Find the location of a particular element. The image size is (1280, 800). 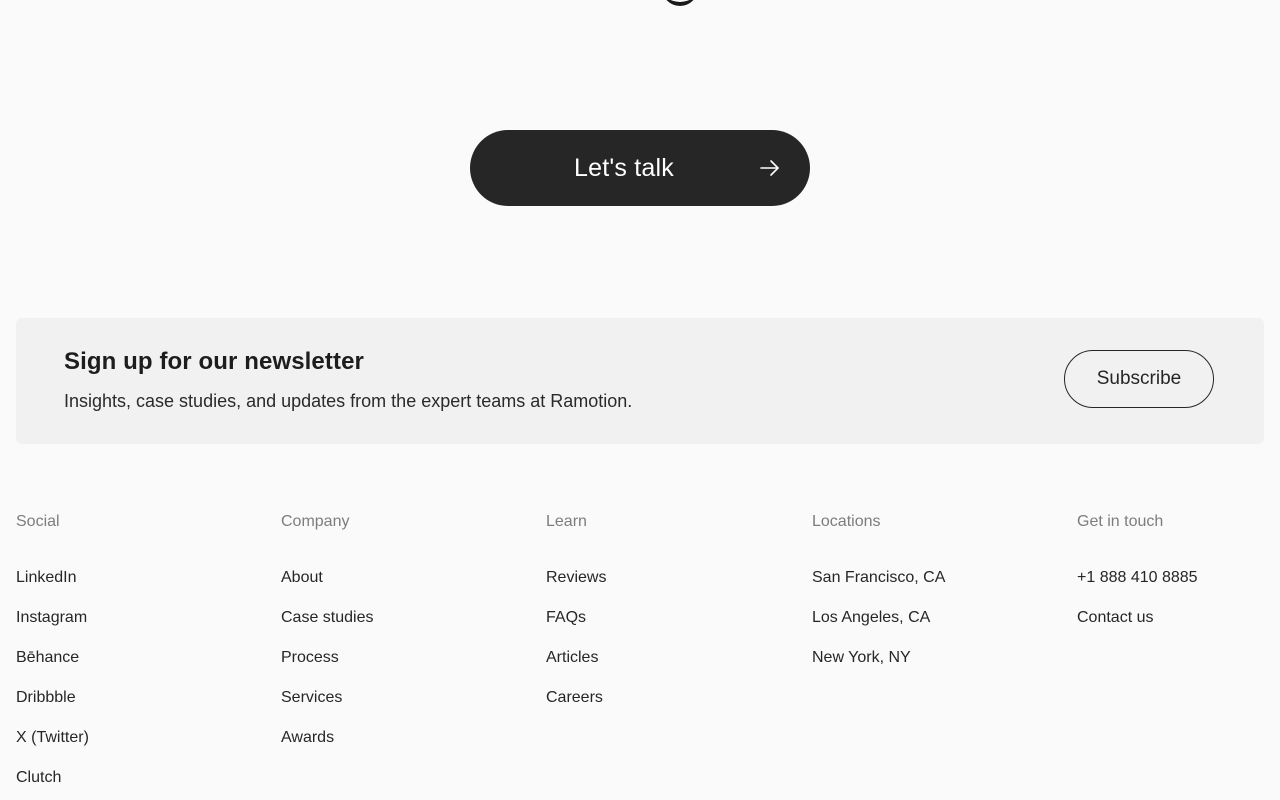

footer-link-process: Process is located at coordinates (310, 657).